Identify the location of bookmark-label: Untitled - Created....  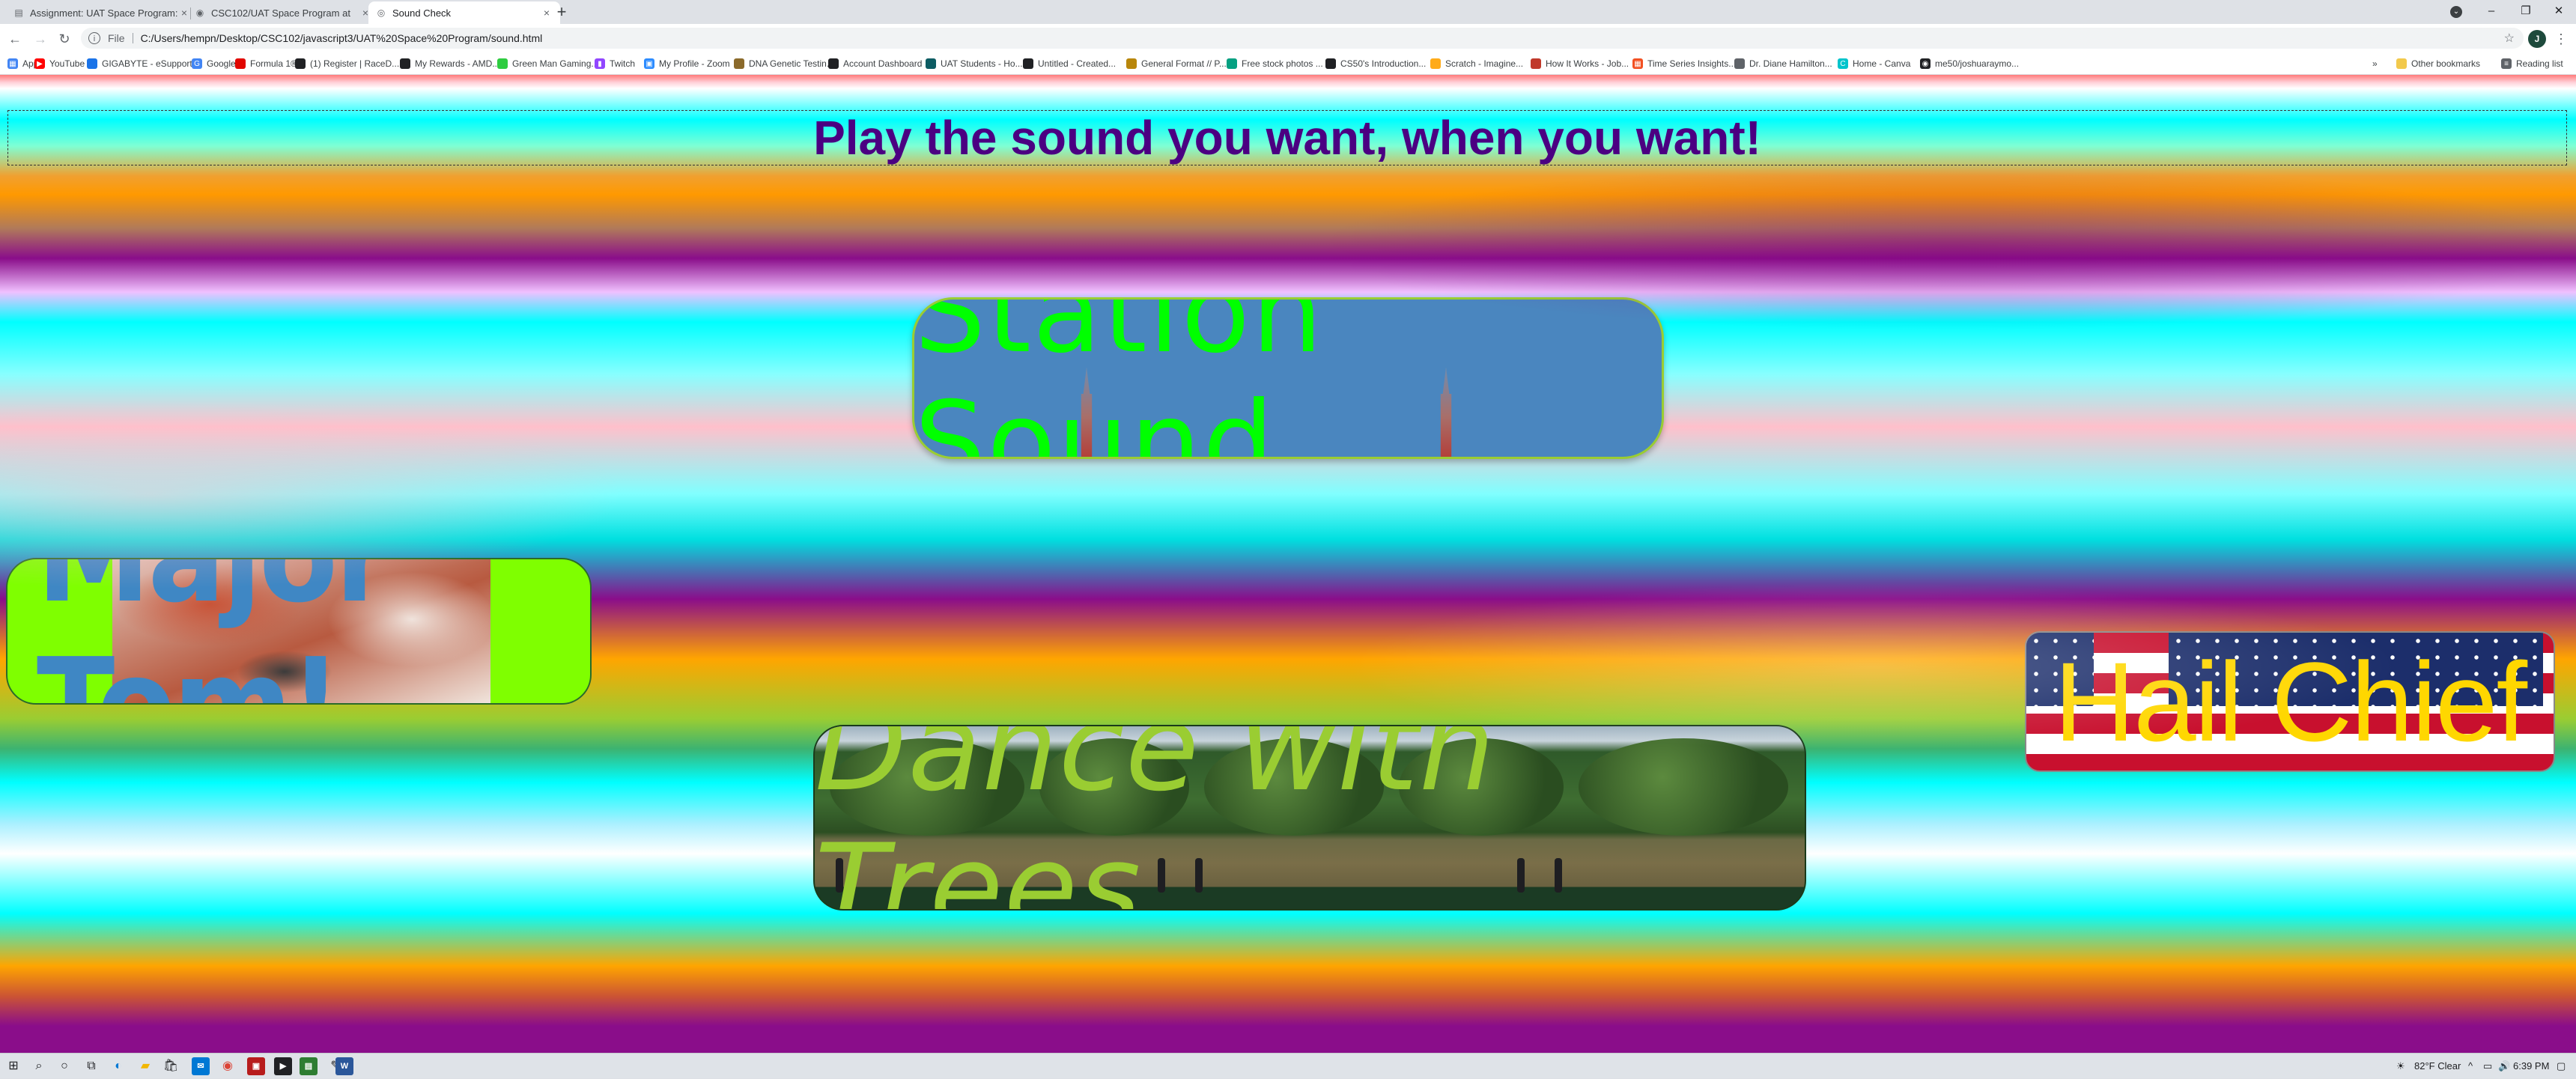
(1077, 64).